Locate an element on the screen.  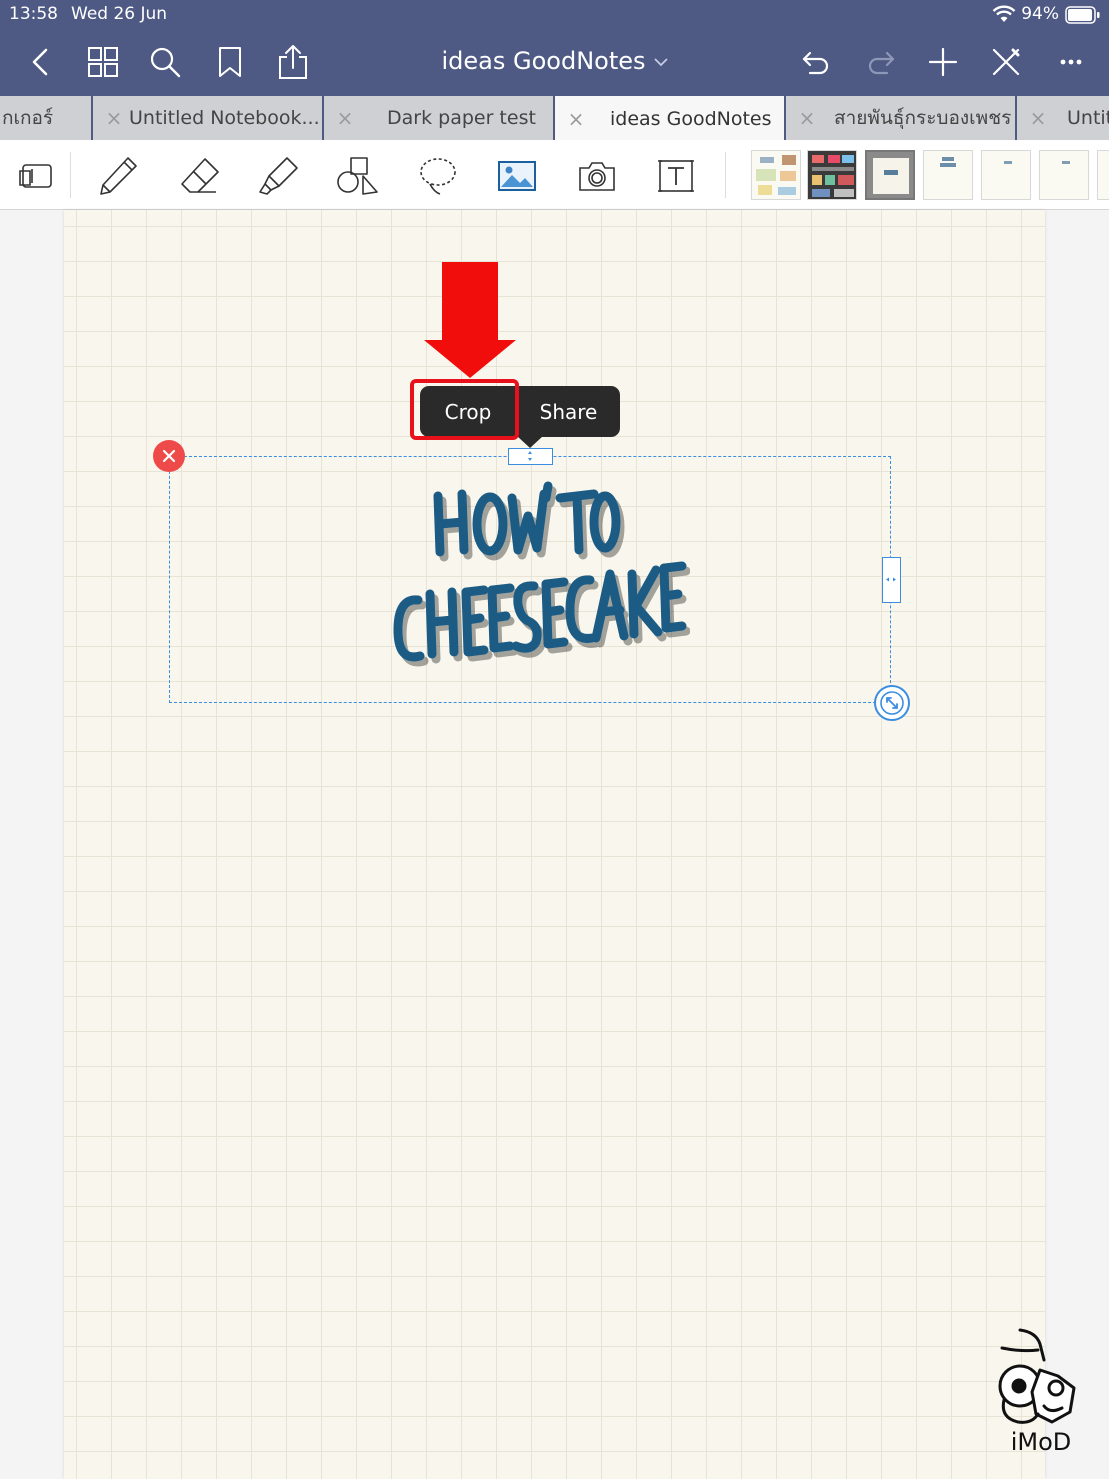
headline-image is located at coordinates (535, 570).